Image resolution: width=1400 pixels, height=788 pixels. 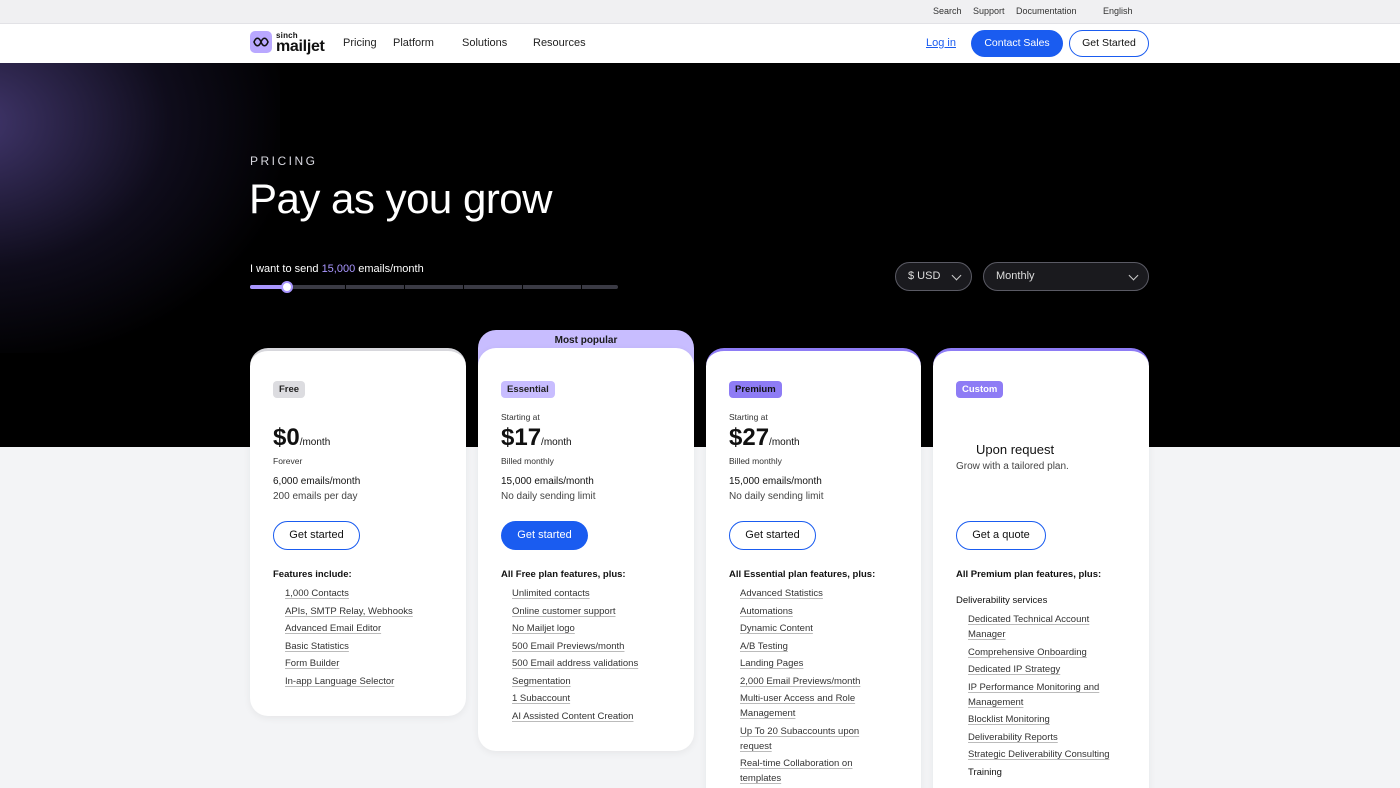 I want to click on price-note: Forever, so click(x=288, y=461).